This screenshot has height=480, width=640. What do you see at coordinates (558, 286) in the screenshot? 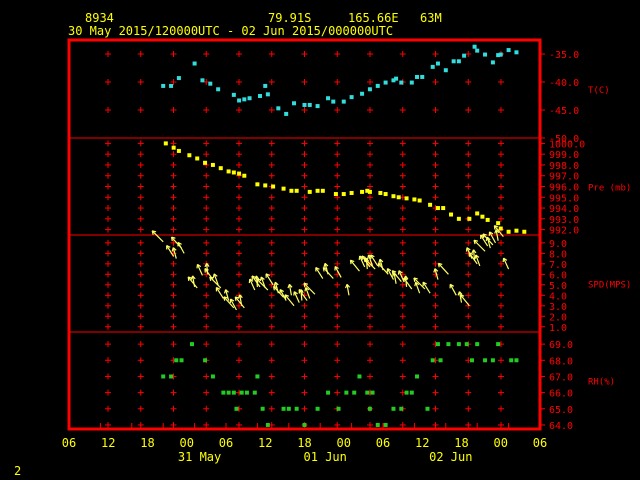
I see `y-tick-label: 5.0` at bounding box center [558, 286].